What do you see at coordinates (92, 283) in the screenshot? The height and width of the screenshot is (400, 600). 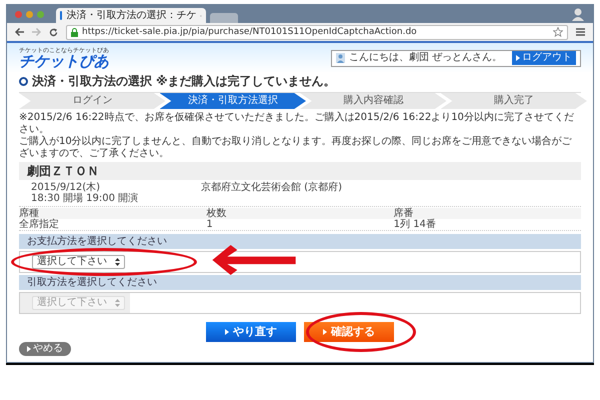 I see `section-label: 引取方法を選択してください` at bounding box center [92, 283].